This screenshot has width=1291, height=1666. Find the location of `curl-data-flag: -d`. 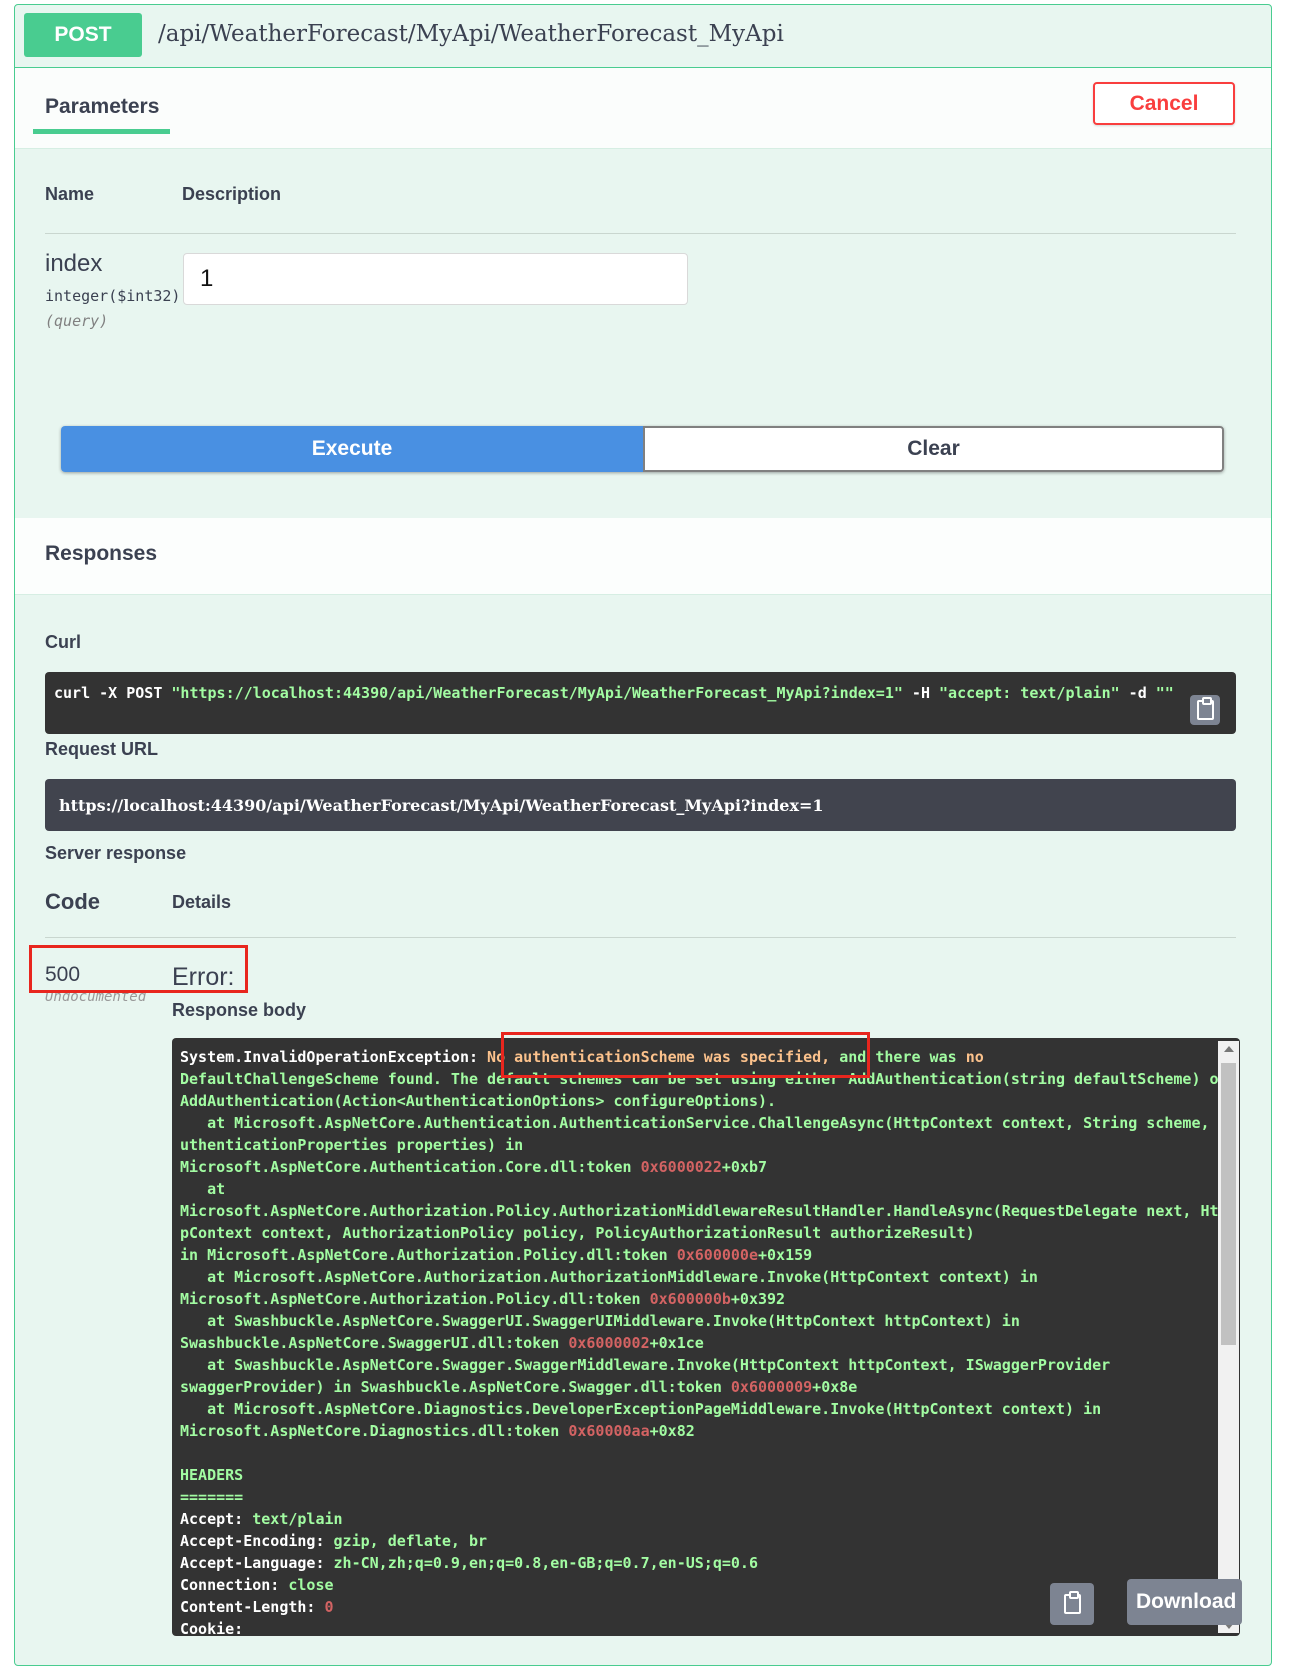

curl-data-flag: -d is located at coordinates (1137, 693).